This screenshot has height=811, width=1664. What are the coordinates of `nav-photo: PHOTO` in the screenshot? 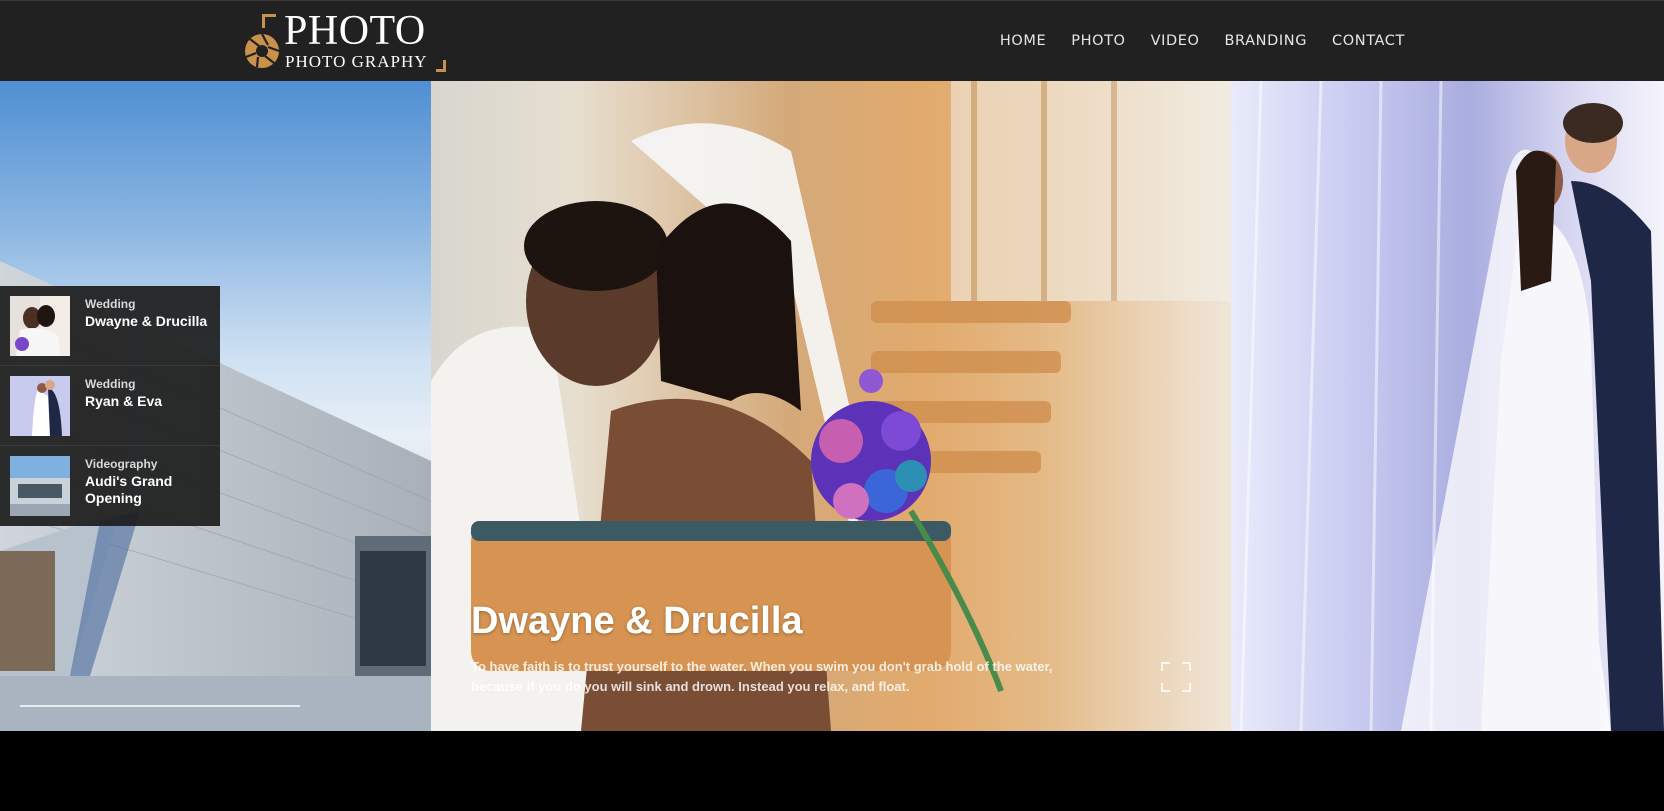 It's located at (1098, 41).